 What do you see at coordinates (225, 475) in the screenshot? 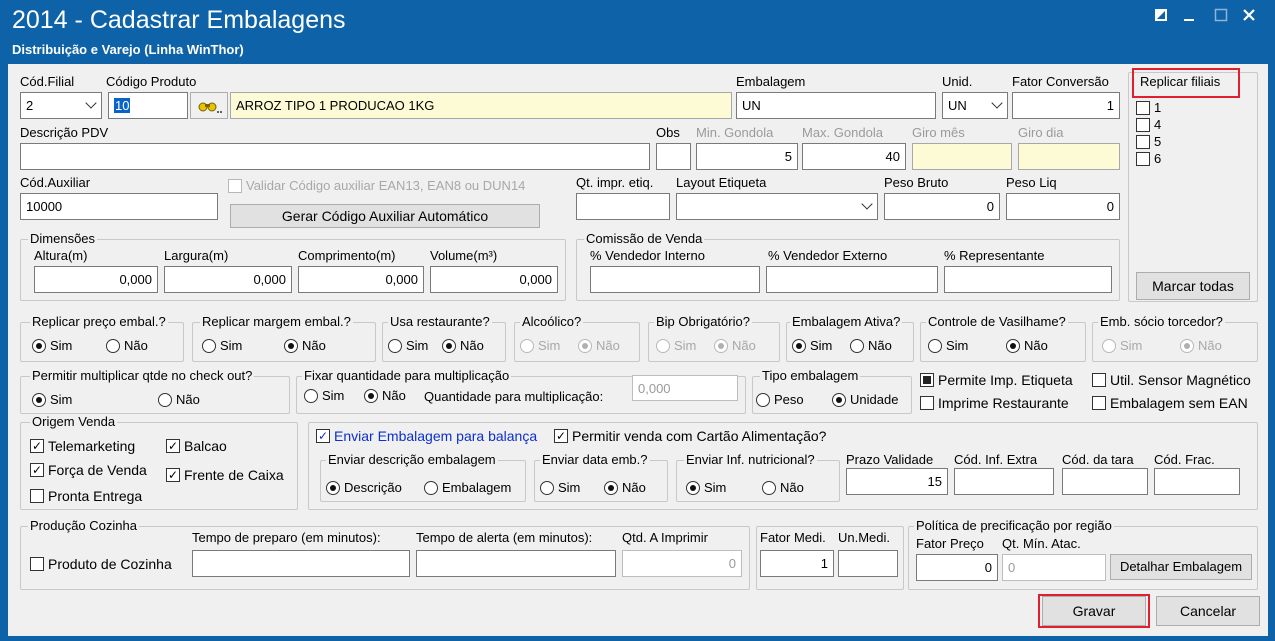
I see `frente-caixa-checkbox: Frente de Caixa` at bounding box center [225, 475].